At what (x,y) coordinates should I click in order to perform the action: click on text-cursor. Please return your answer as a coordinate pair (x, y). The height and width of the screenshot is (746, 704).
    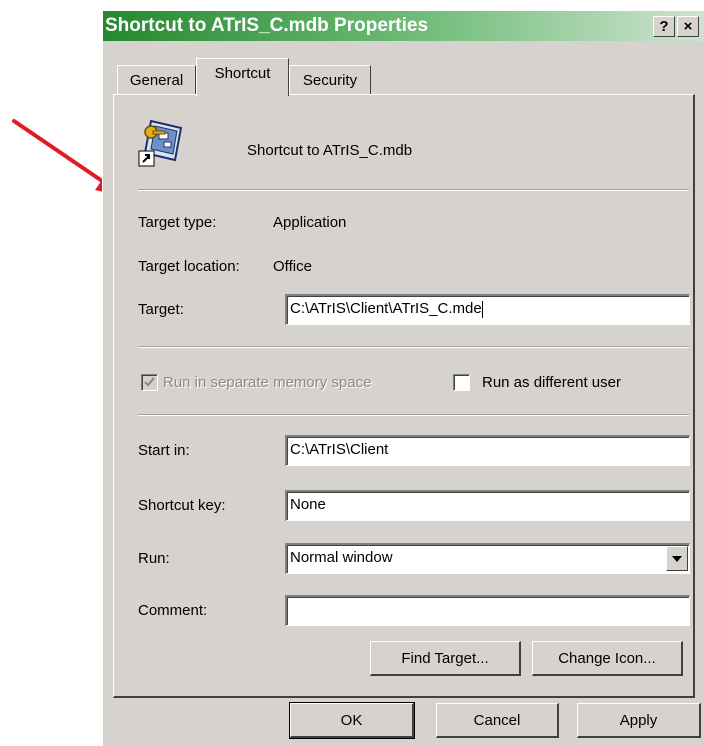
    Looking at the image, I should click on (482, 309).